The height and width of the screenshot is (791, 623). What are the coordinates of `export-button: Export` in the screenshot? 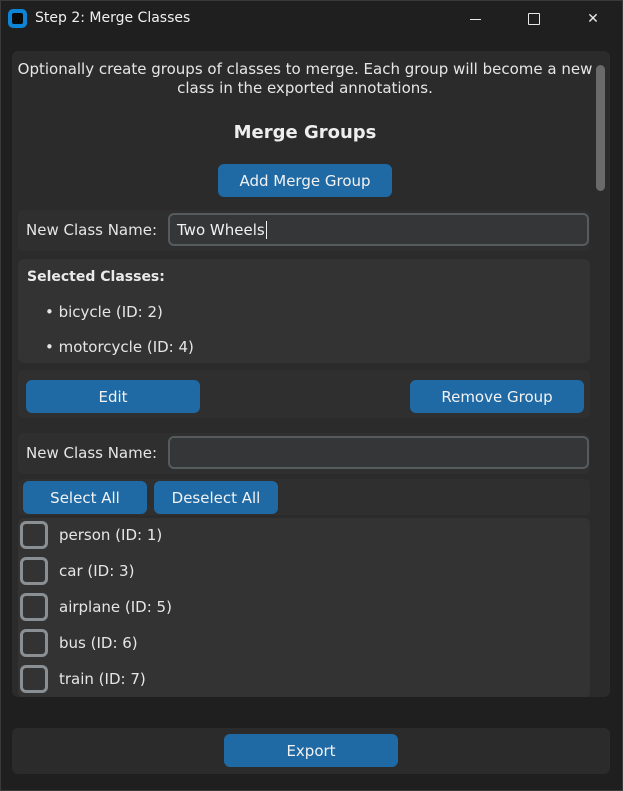 It's located at (311, 750).